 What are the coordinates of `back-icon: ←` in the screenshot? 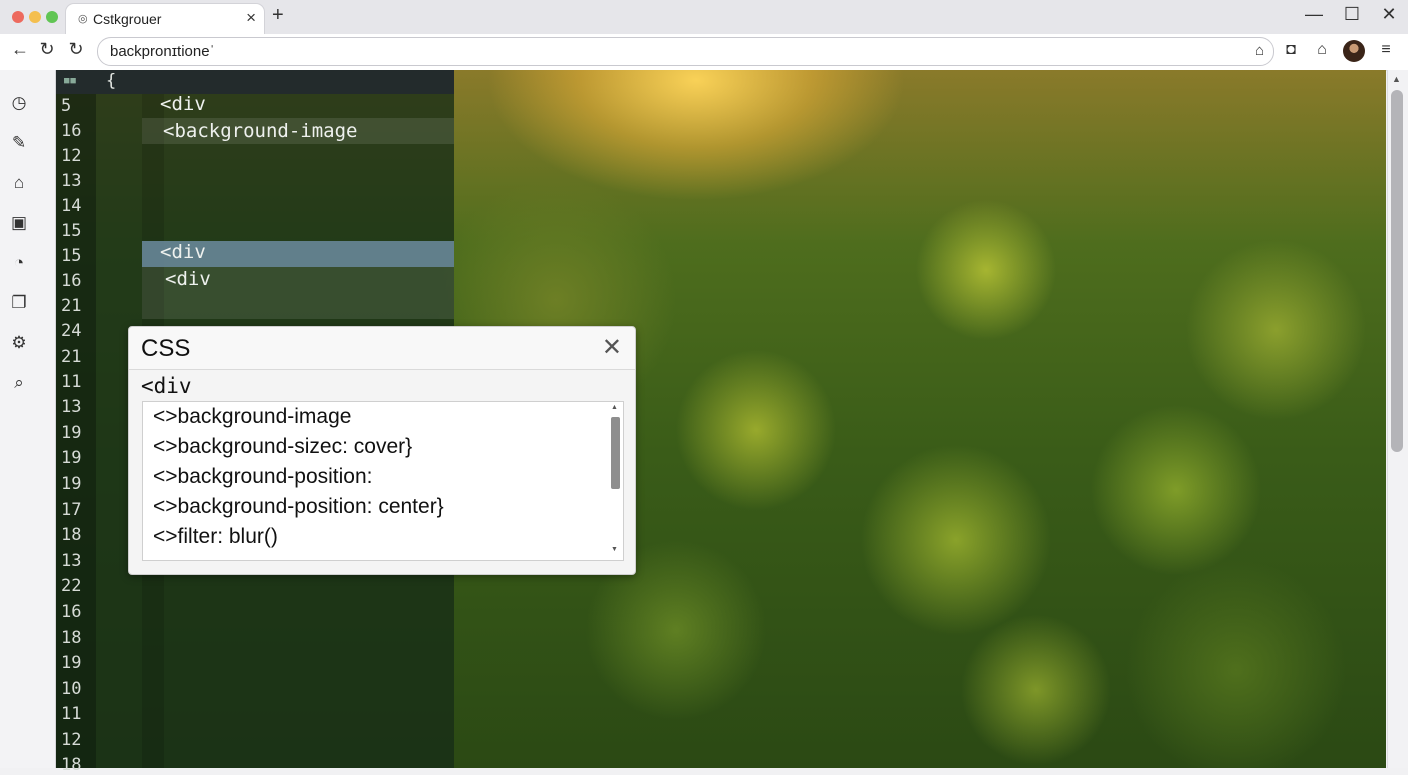 It's located at (20, 49).